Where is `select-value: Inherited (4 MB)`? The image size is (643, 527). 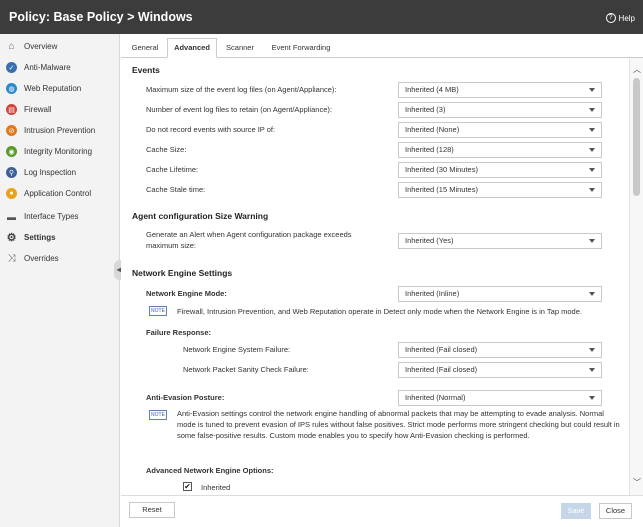 select-value: Inherited (4 MB) is located at coordinates (432, 89).